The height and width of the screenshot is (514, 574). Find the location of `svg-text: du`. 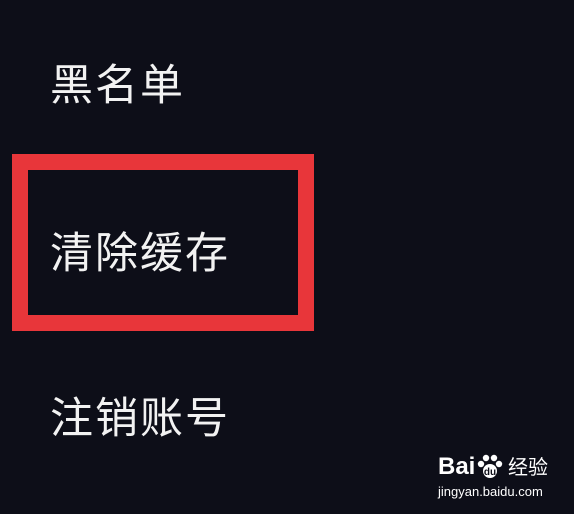

svg-text: du is located at coordinates (490, 472).